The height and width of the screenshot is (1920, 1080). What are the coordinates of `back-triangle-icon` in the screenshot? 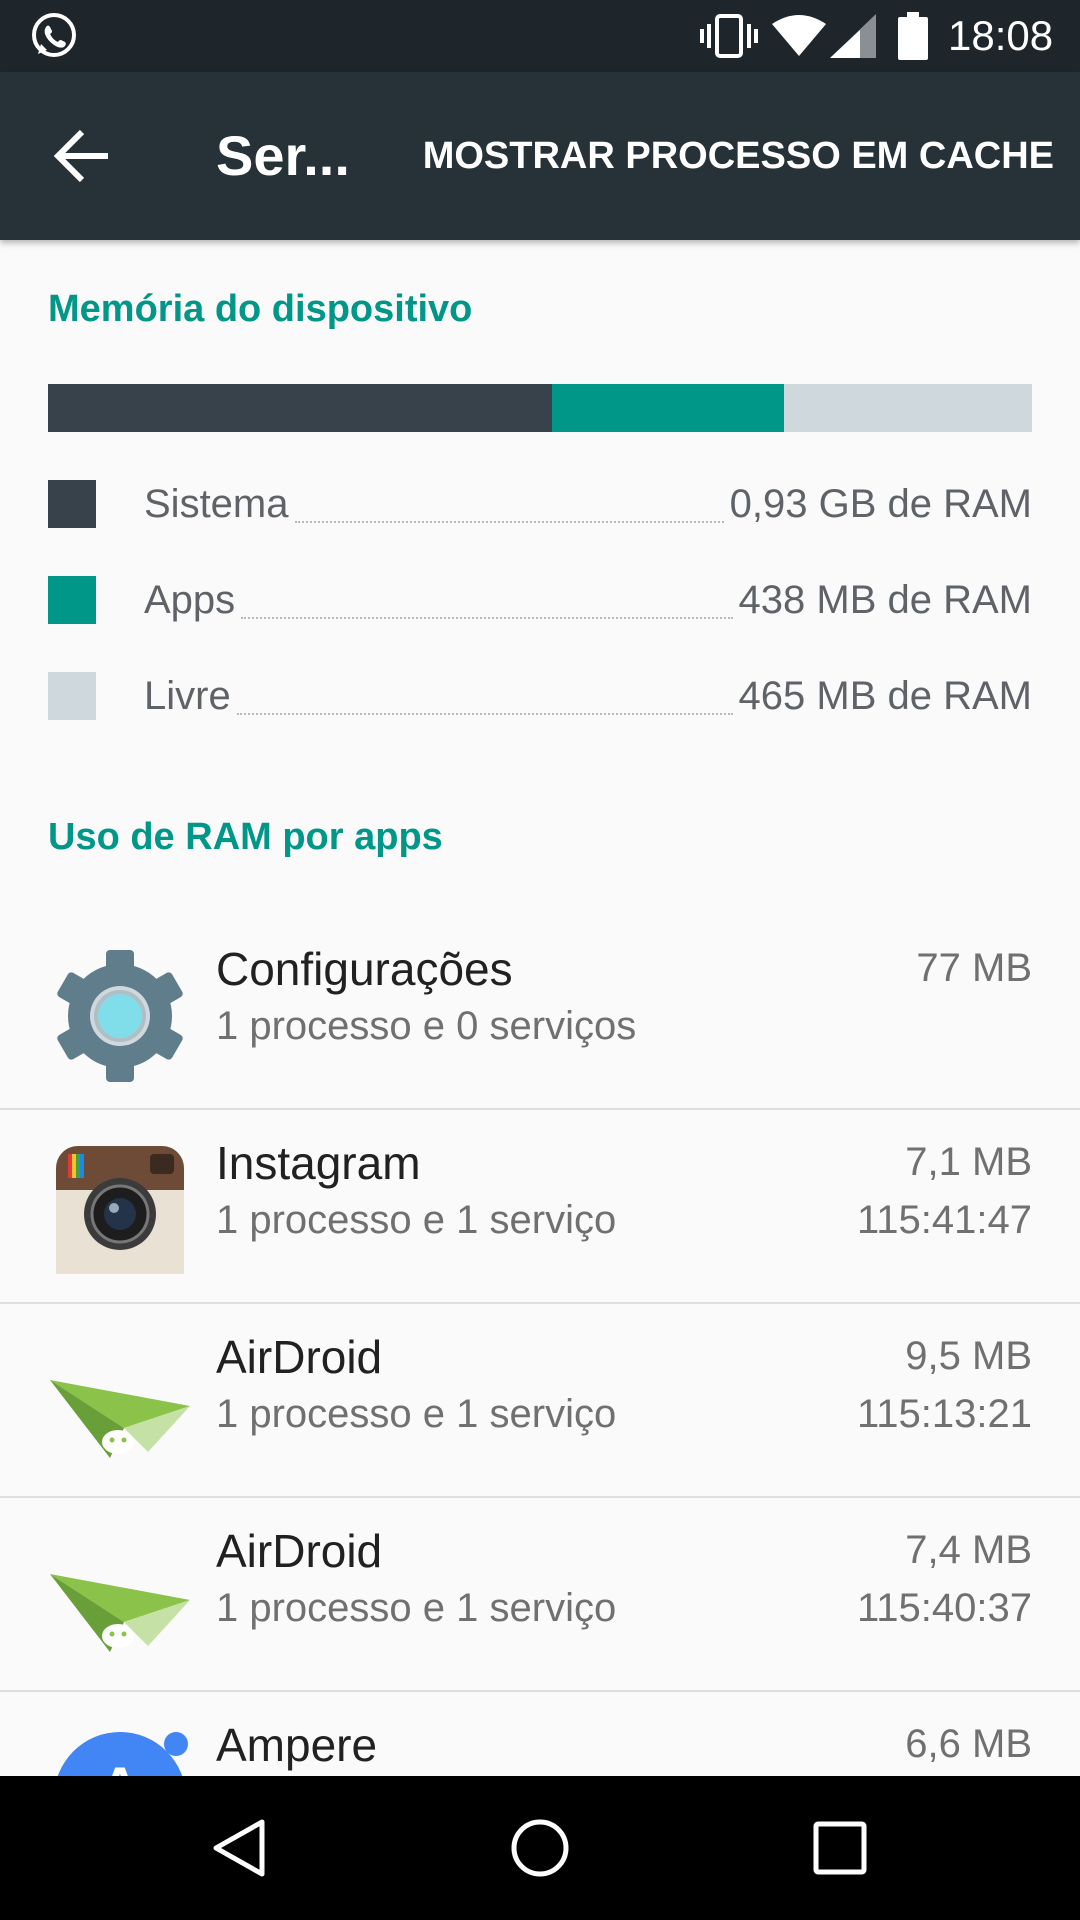 It's located at (240, 1848).